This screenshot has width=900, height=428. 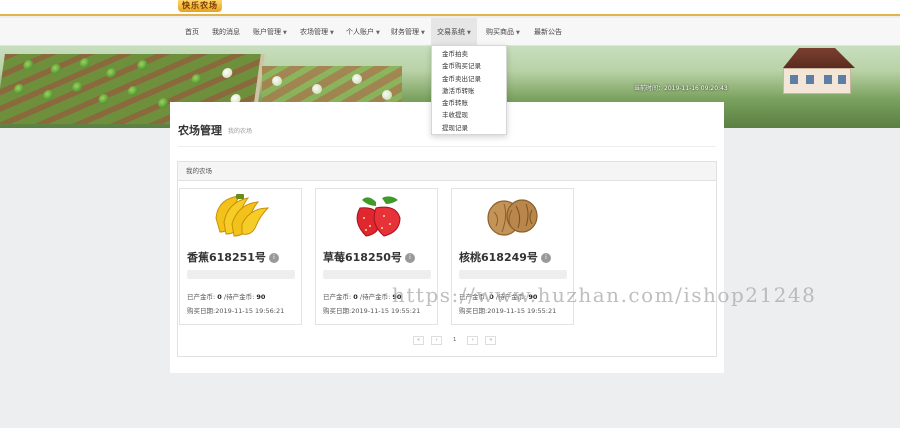 I want to click on pagination-current: 1, so click(x=455, y=340).